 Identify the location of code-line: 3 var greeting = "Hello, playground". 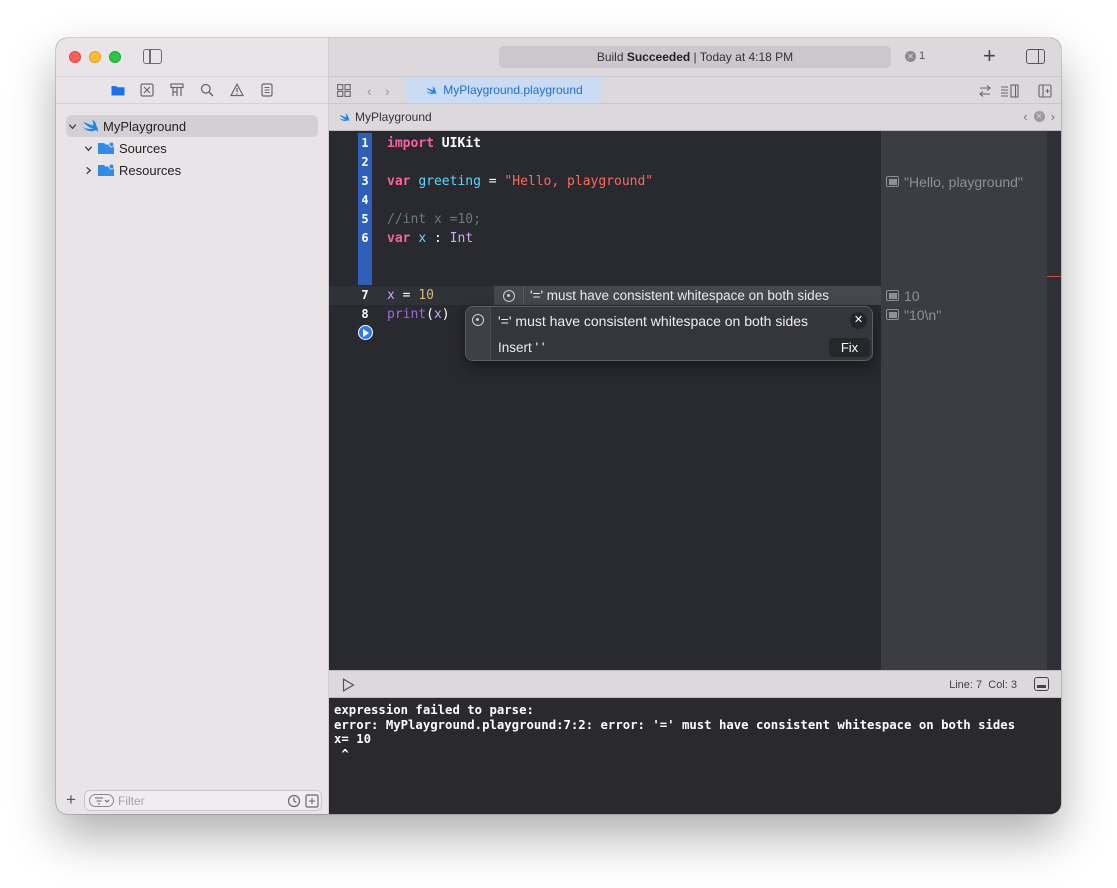
(605, 181).